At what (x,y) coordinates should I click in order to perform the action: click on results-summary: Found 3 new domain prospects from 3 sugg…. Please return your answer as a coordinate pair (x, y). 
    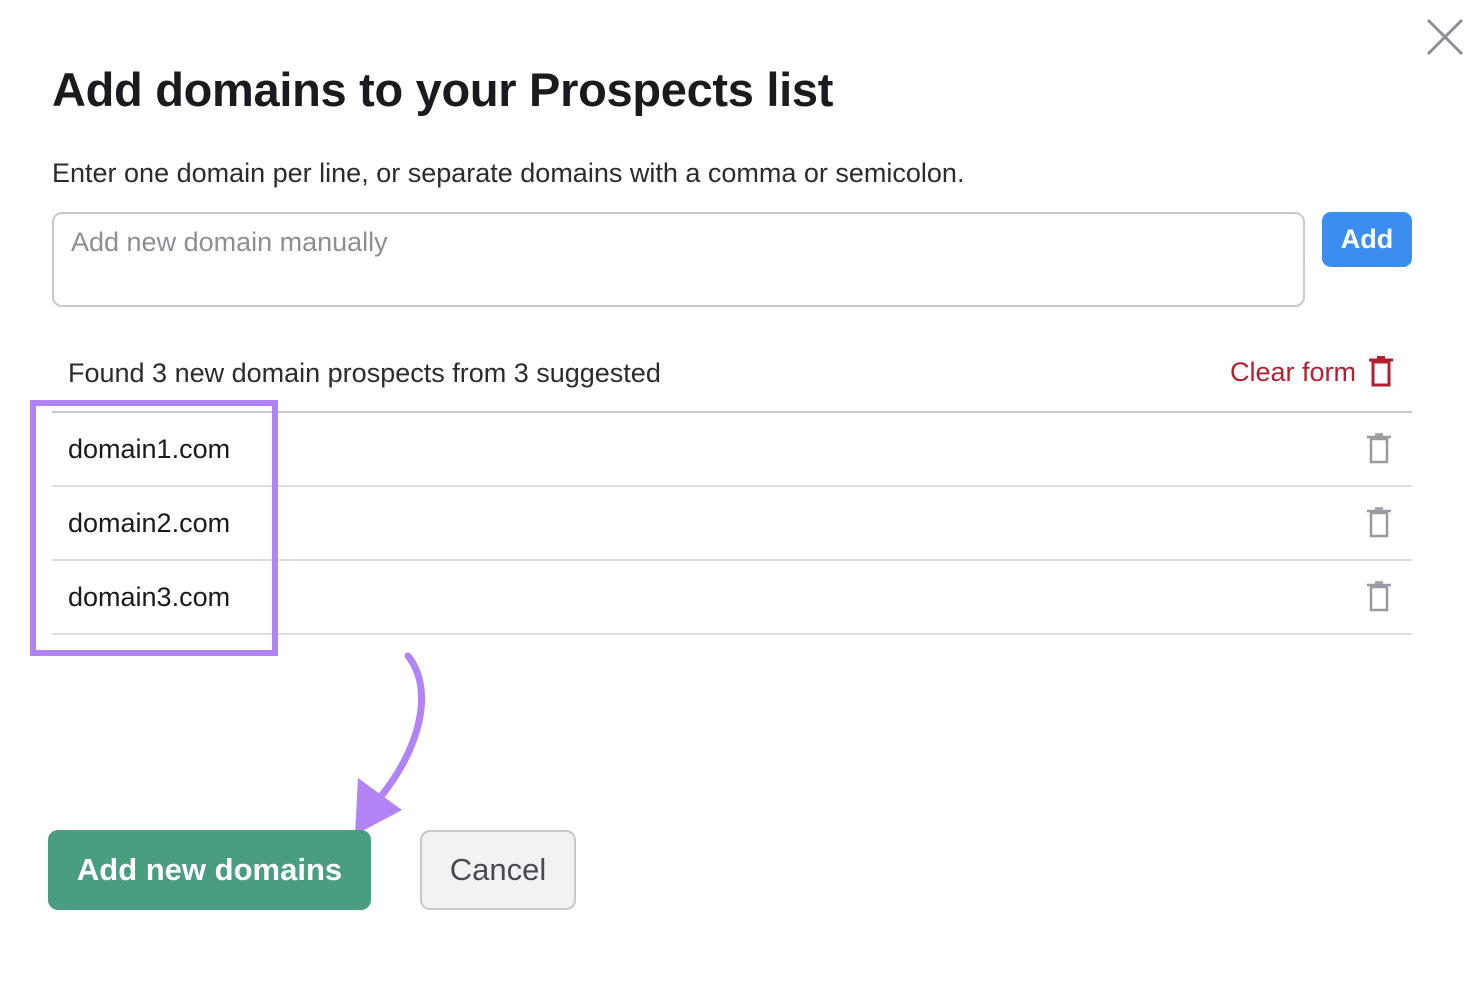
    Looking at the image, I should click on (364, 373).